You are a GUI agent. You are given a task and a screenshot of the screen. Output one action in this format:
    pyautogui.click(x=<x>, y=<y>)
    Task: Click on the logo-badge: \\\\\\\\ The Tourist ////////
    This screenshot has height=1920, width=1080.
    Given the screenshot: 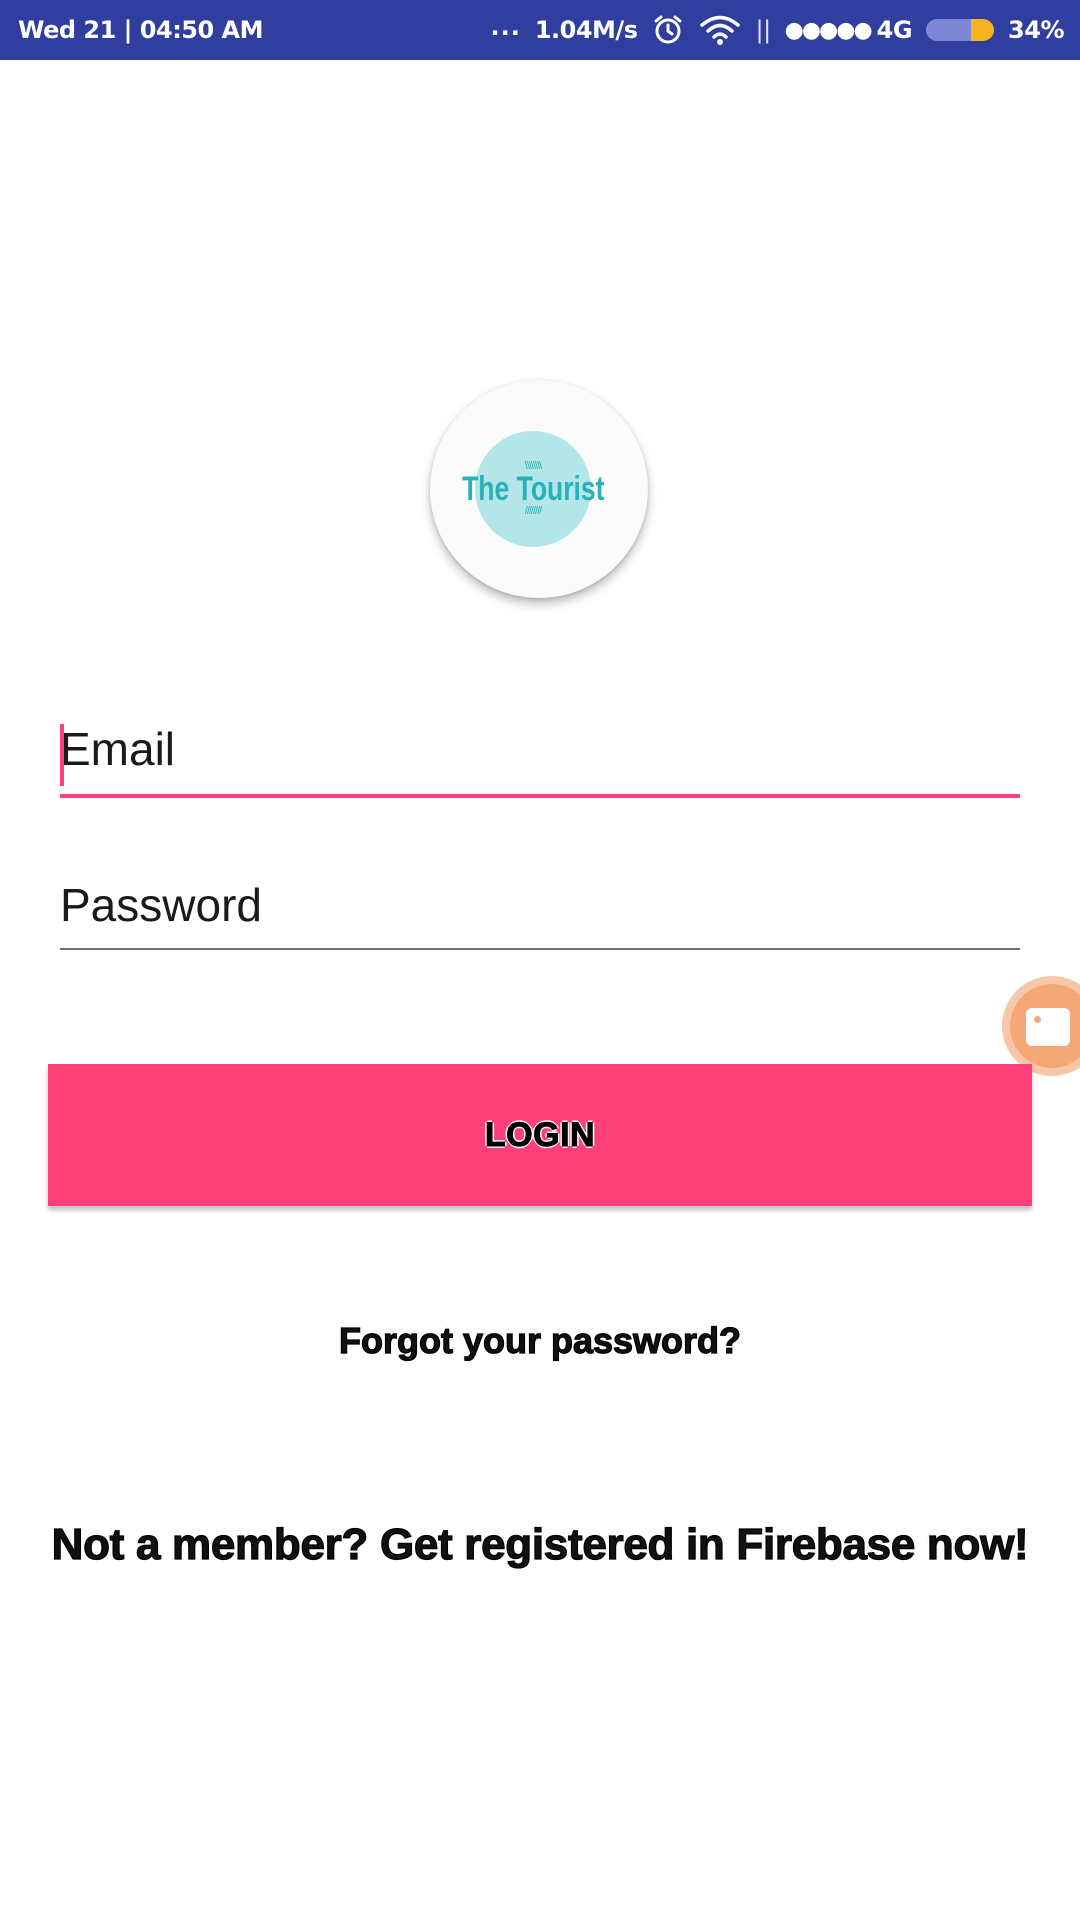 What is the action you would take?
    pyautogui.click(x=533, y=489)
    